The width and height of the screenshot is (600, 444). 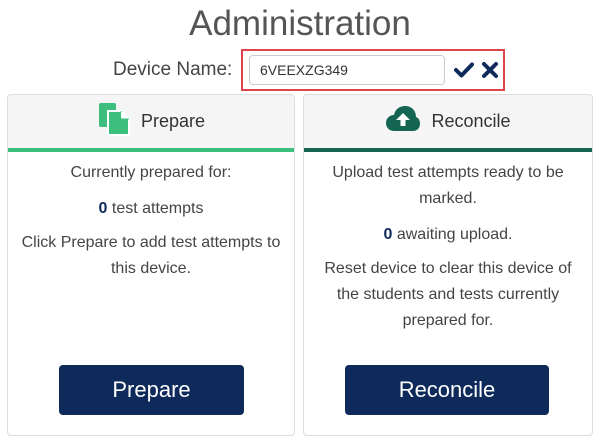 I want to click on prepare-button: Prepare, so click(x=151, y=390).